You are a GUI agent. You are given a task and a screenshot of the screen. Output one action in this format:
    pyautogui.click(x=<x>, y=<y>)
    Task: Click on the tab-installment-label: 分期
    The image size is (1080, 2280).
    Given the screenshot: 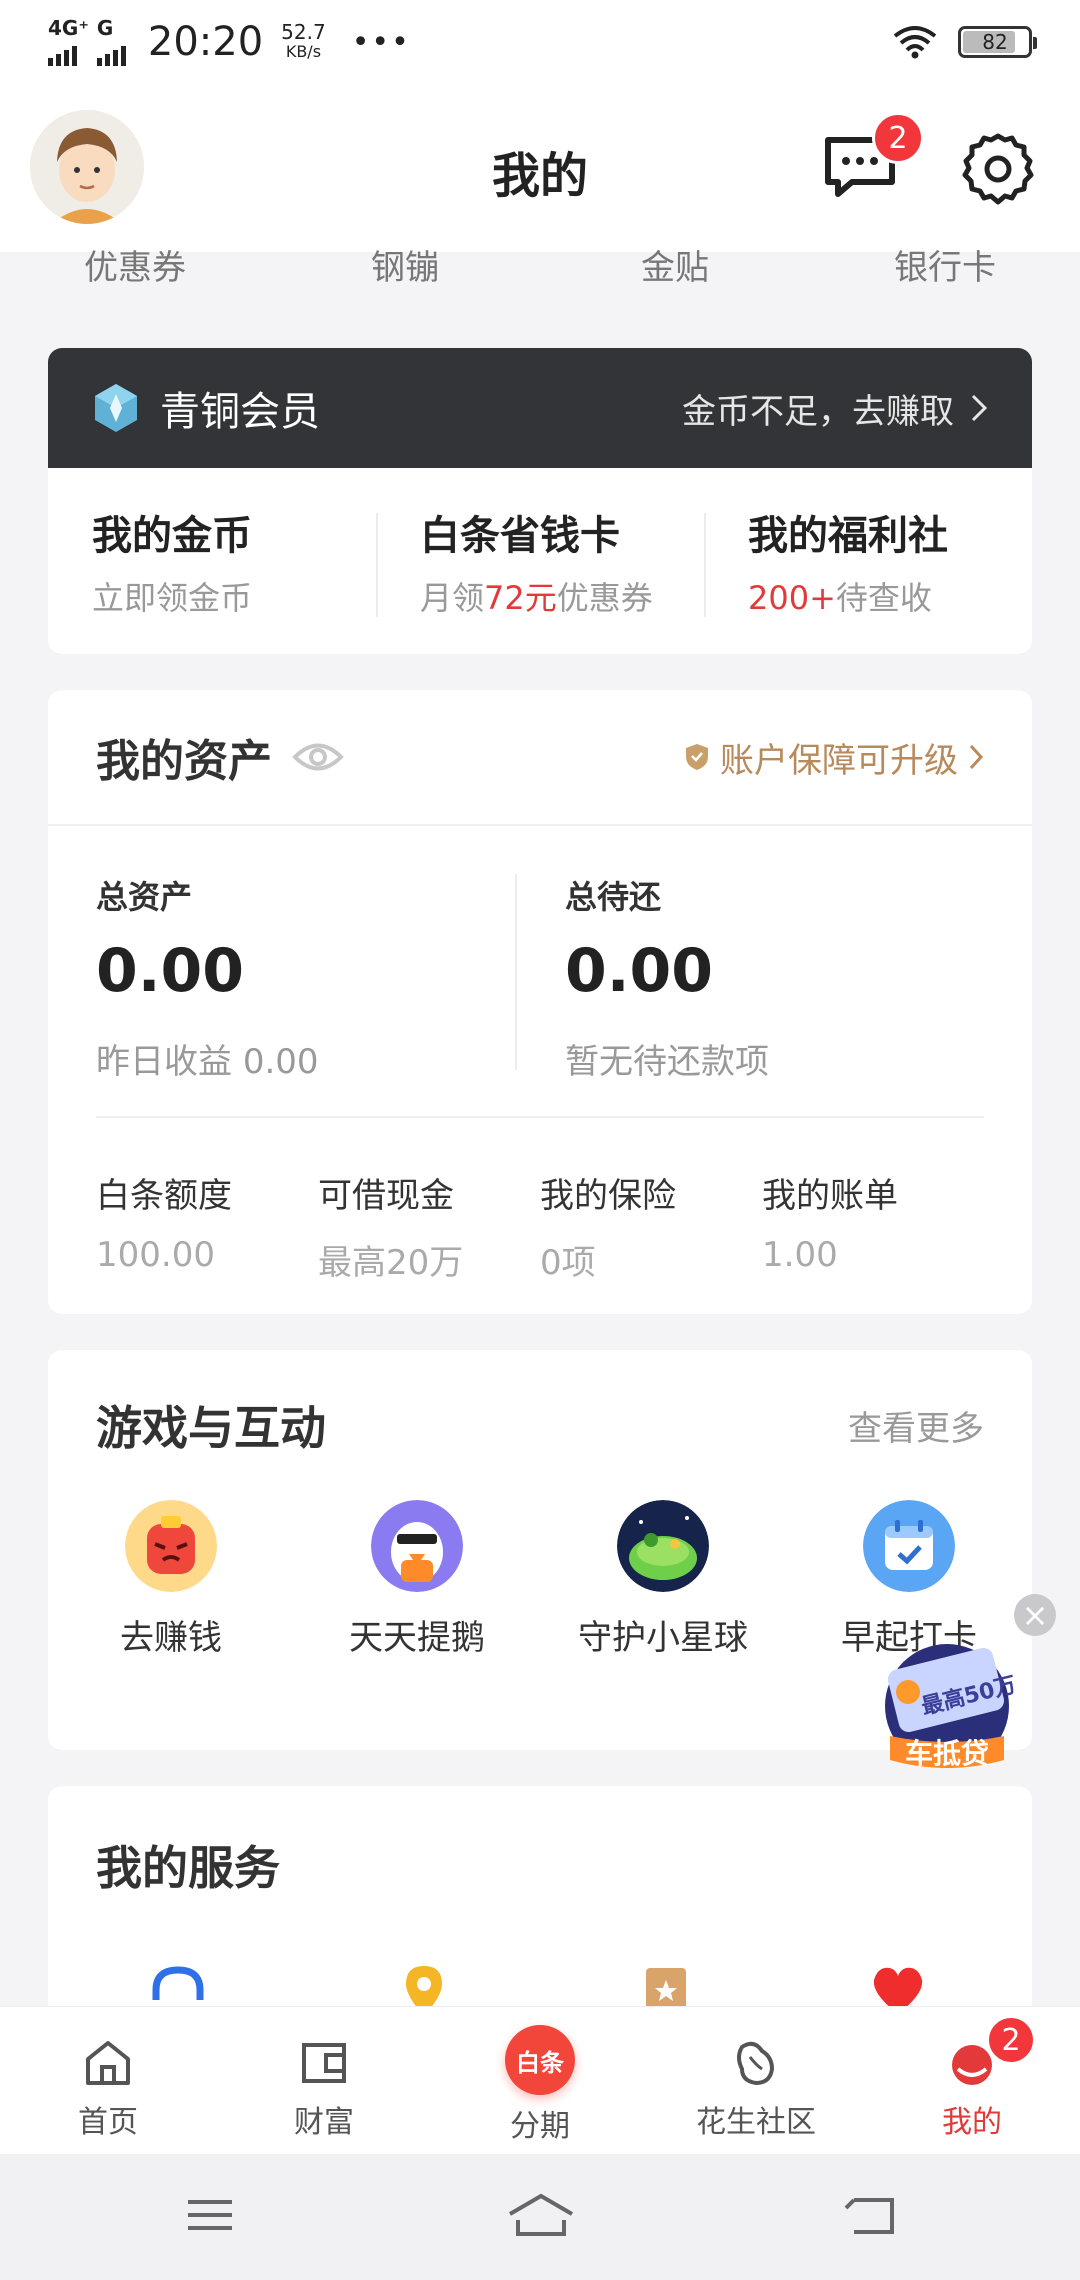 What is the action you would take?
    pyautogui.click(x=540, y=2126)
    